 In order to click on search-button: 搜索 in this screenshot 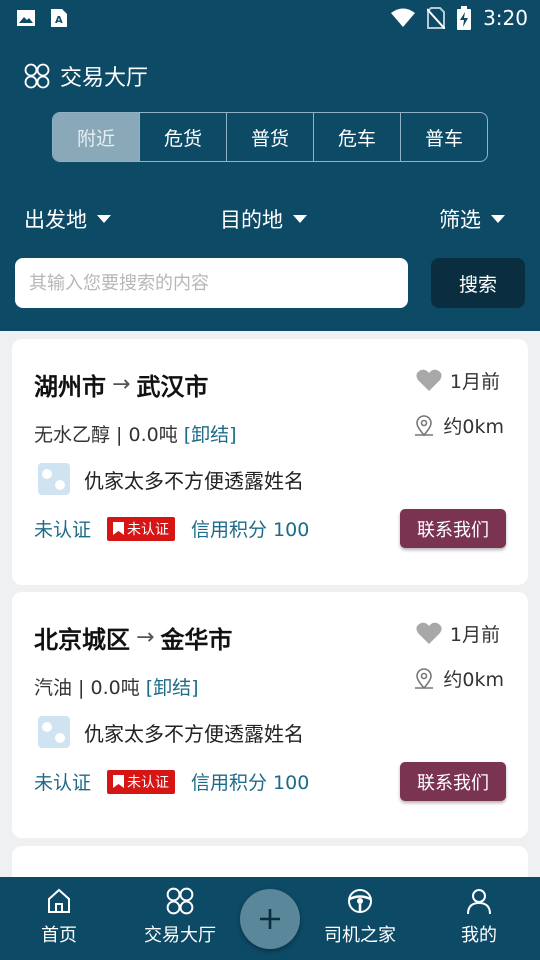, I will do `click(478, 283)`.